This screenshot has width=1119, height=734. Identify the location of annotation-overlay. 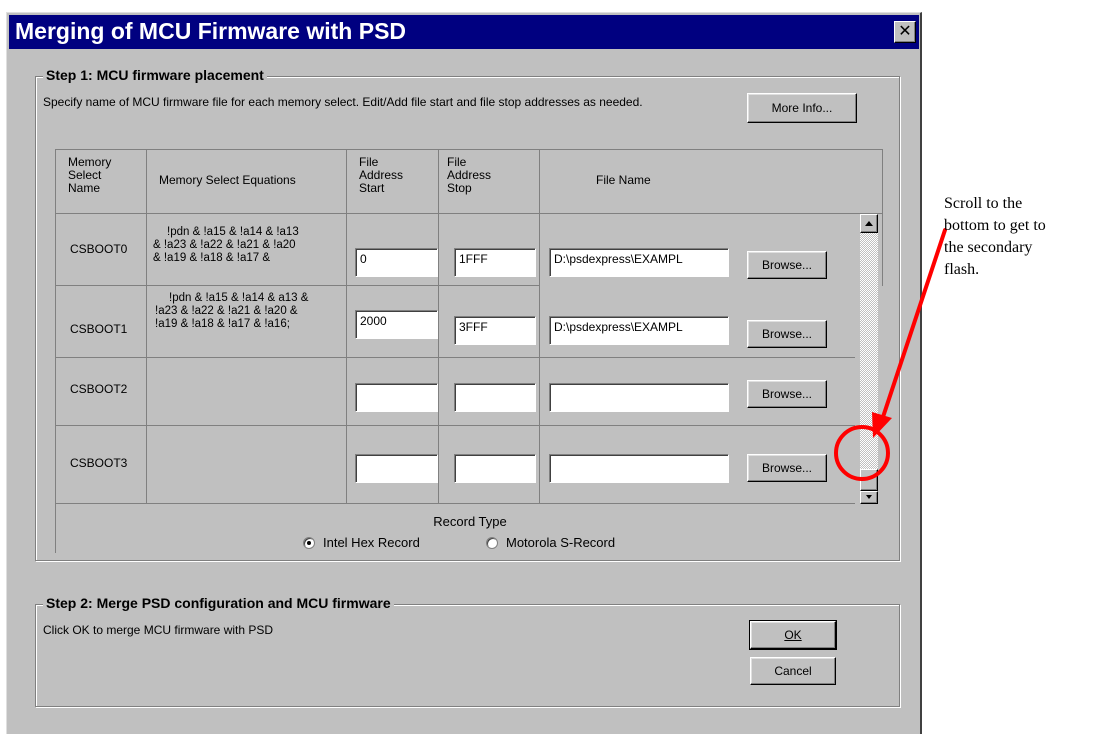
(890, 354).